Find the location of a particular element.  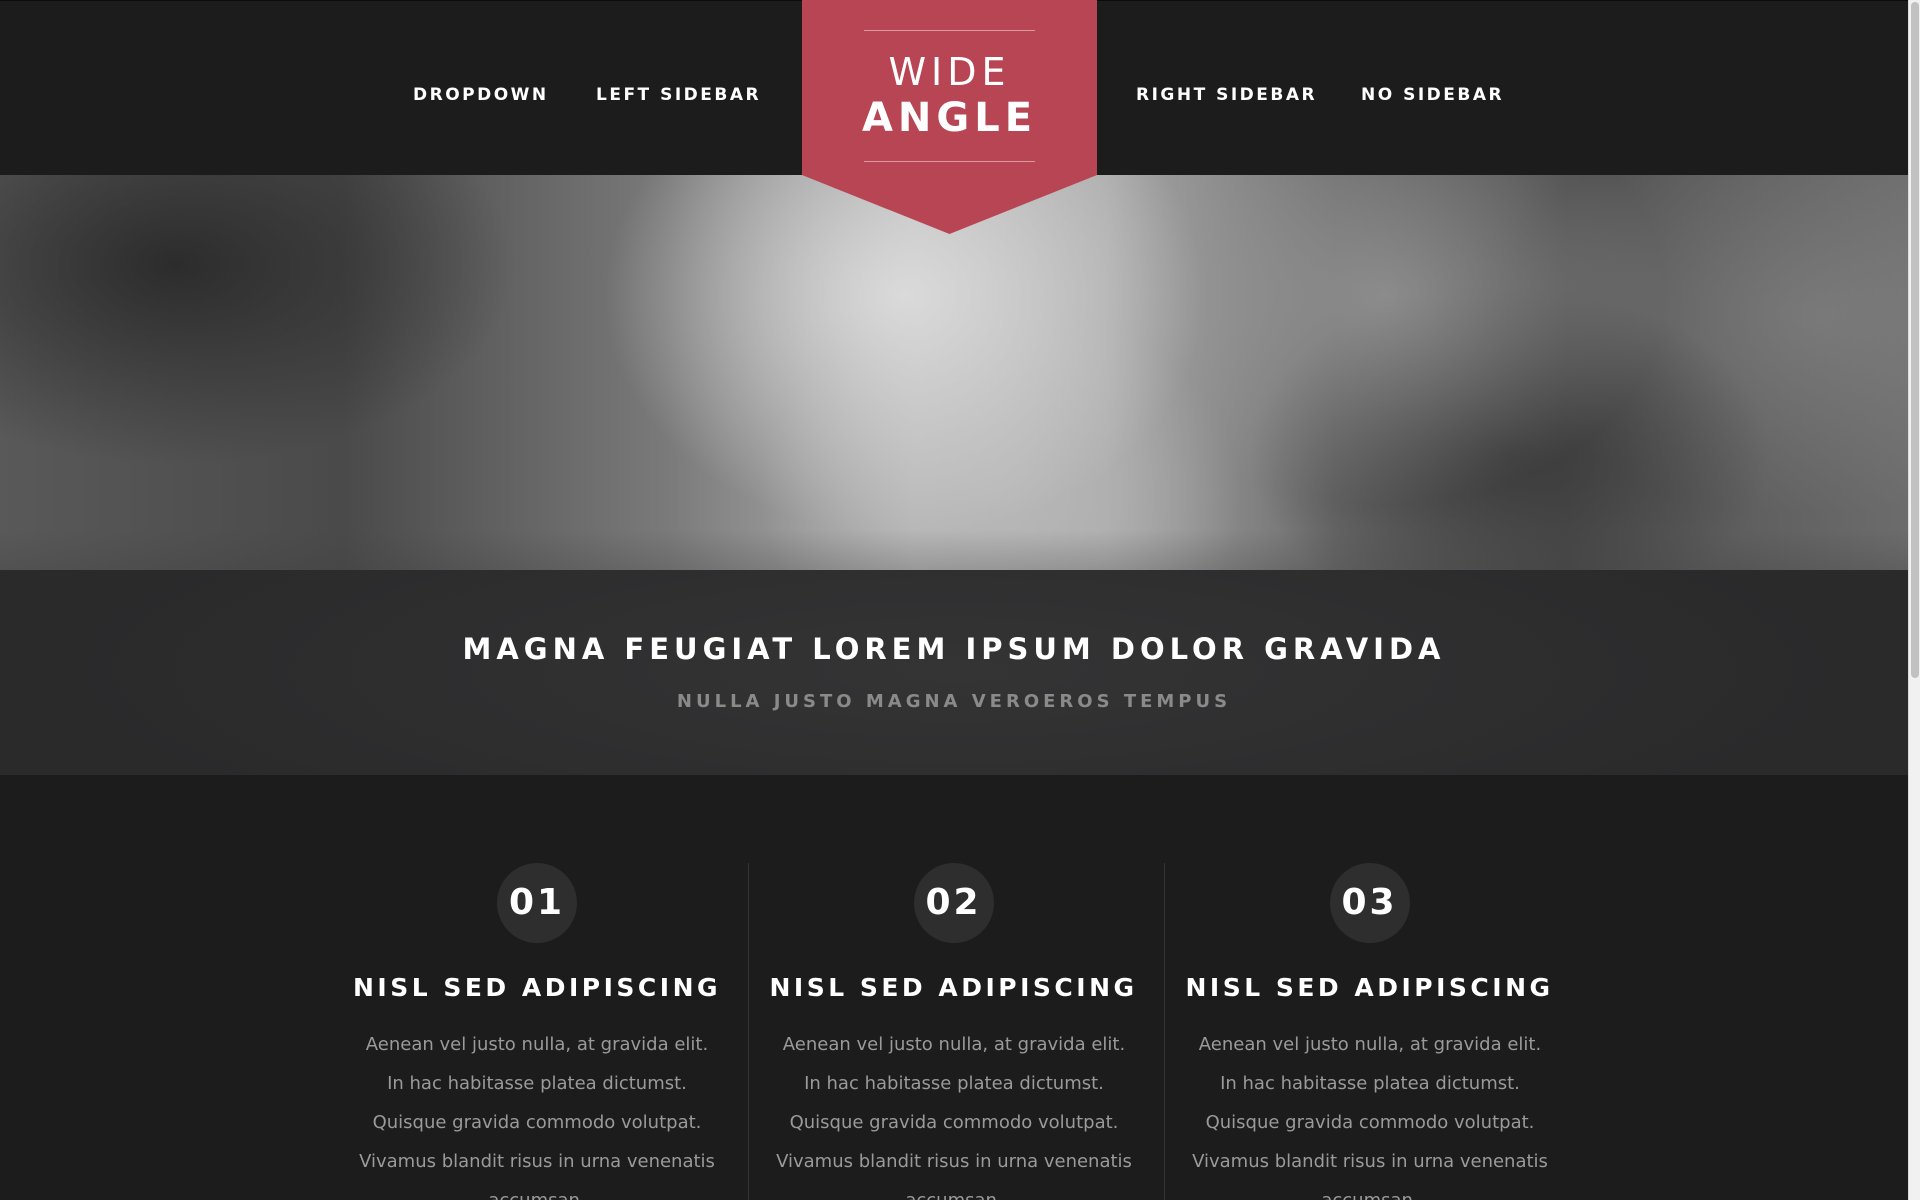

page-scrollbar is located at coordinates (1914, 600).